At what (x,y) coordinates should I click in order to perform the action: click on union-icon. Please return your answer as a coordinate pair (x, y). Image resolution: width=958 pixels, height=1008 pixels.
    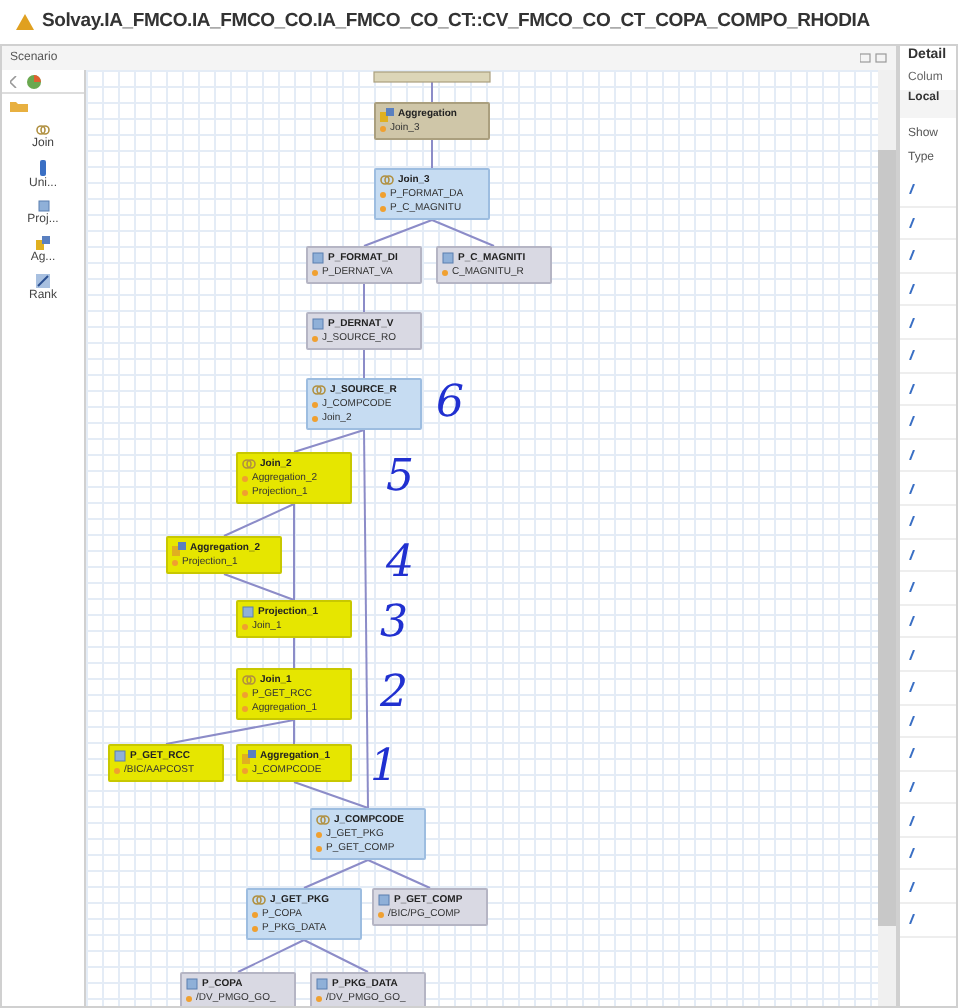
    Looking at the image, I should click on (43, 168).